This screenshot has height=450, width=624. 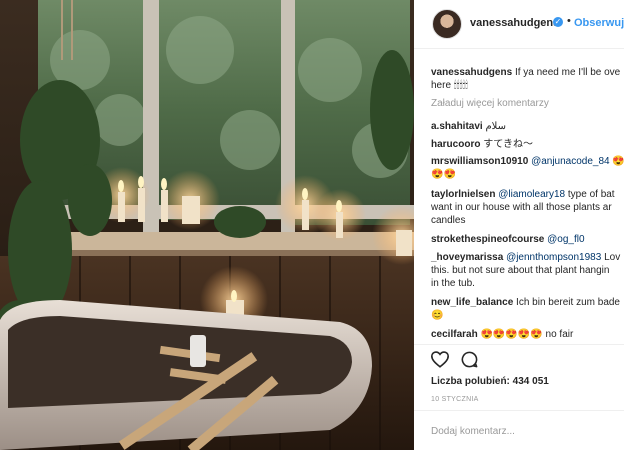 What do you see at coordinates (527, 168) in the screenshot?
I see `comment-item: mrswilliamson10910 @anjunacode_84 😍😍😍 😍😍` at bounding box center [527, 168].